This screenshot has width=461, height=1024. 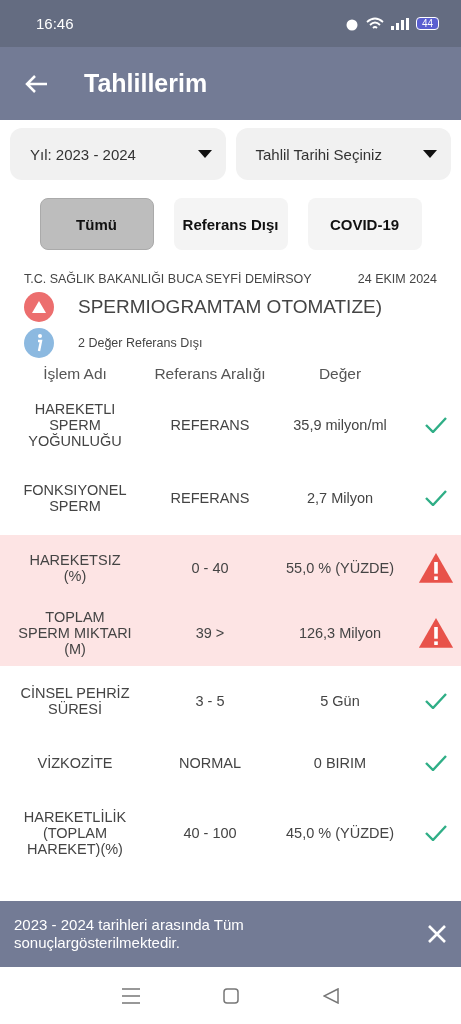 What do you see at coordinates (75, 374) in the screenshot?
I see `column-header: İşlem Adı` at bounding box center [75, 374].